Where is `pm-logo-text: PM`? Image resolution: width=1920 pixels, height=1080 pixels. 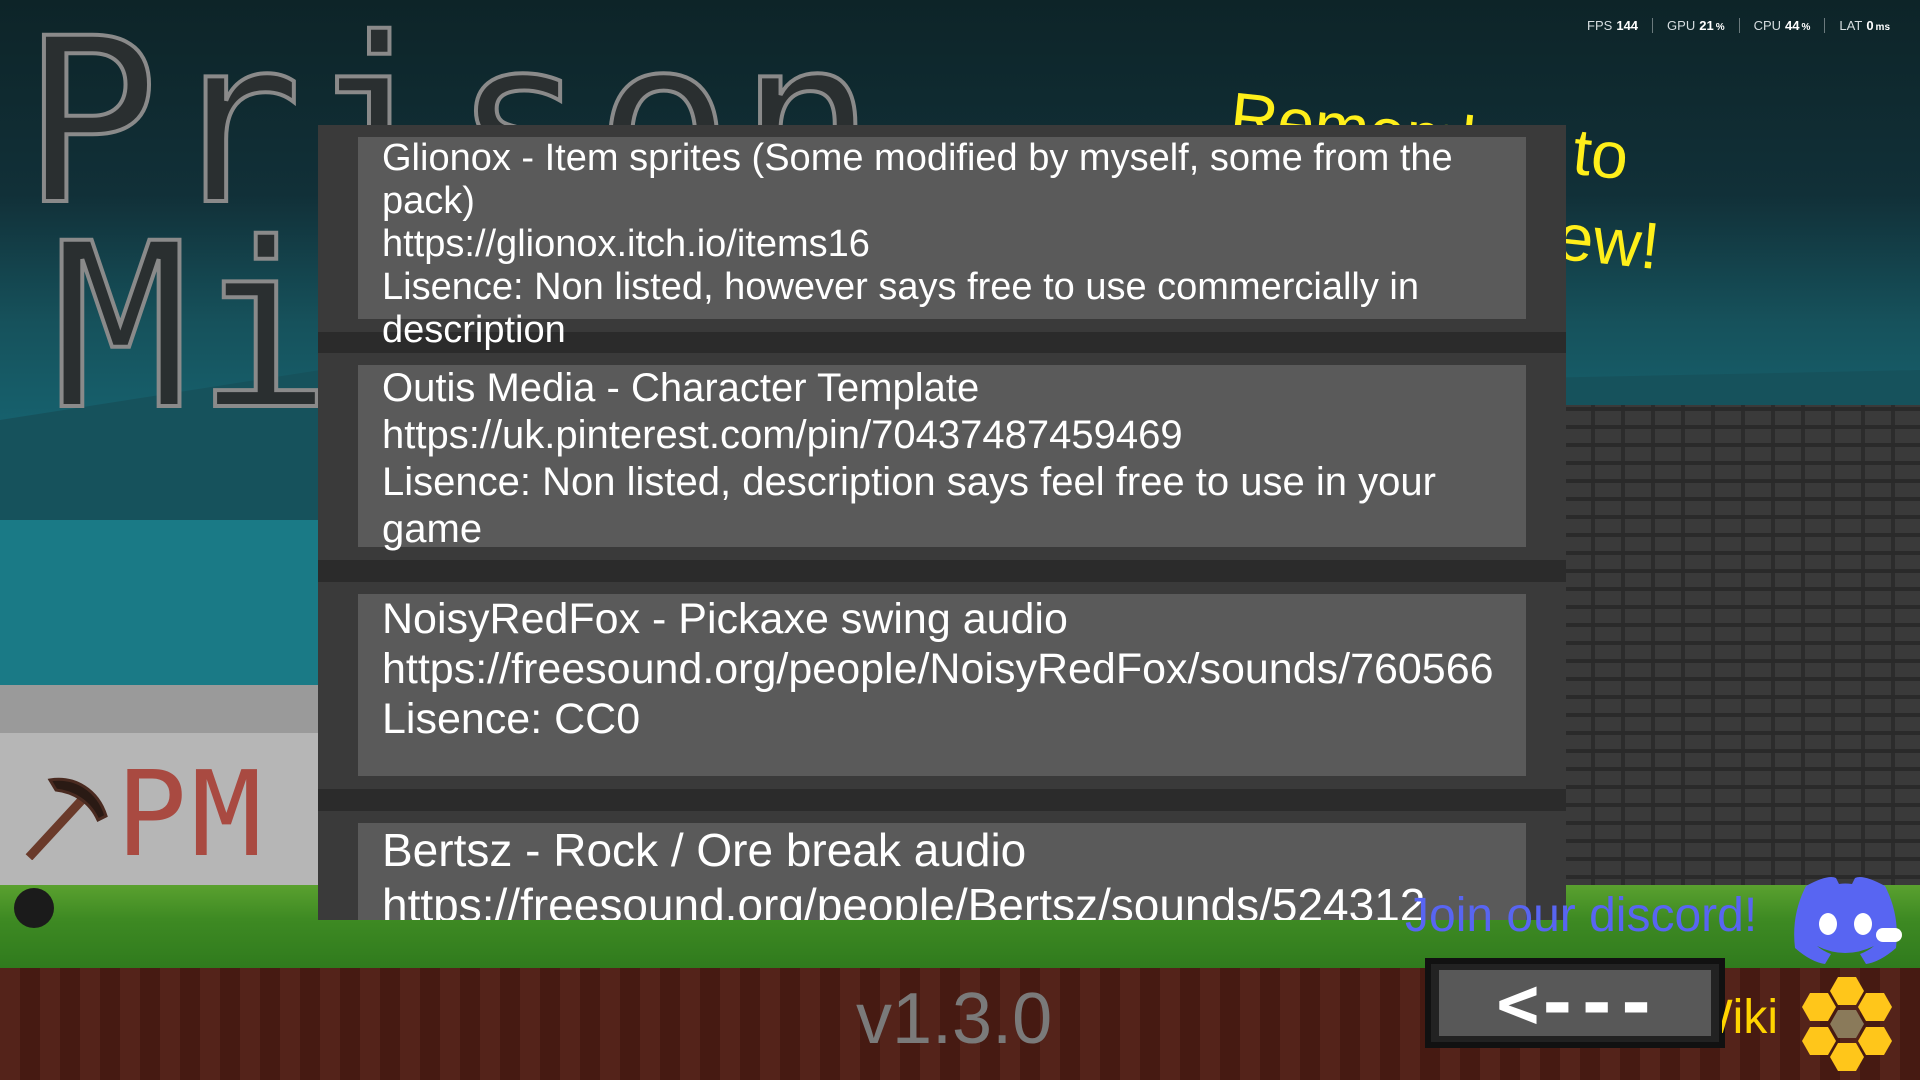
pm-logo-text: PM is located at coordinates (191, 814).